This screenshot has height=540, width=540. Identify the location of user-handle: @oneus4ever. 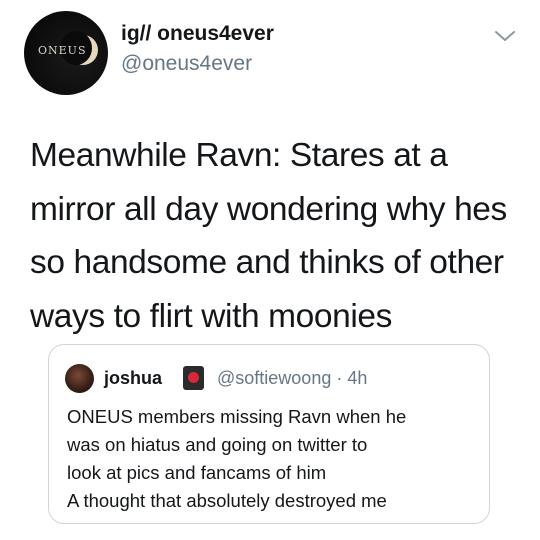
(186, 64).